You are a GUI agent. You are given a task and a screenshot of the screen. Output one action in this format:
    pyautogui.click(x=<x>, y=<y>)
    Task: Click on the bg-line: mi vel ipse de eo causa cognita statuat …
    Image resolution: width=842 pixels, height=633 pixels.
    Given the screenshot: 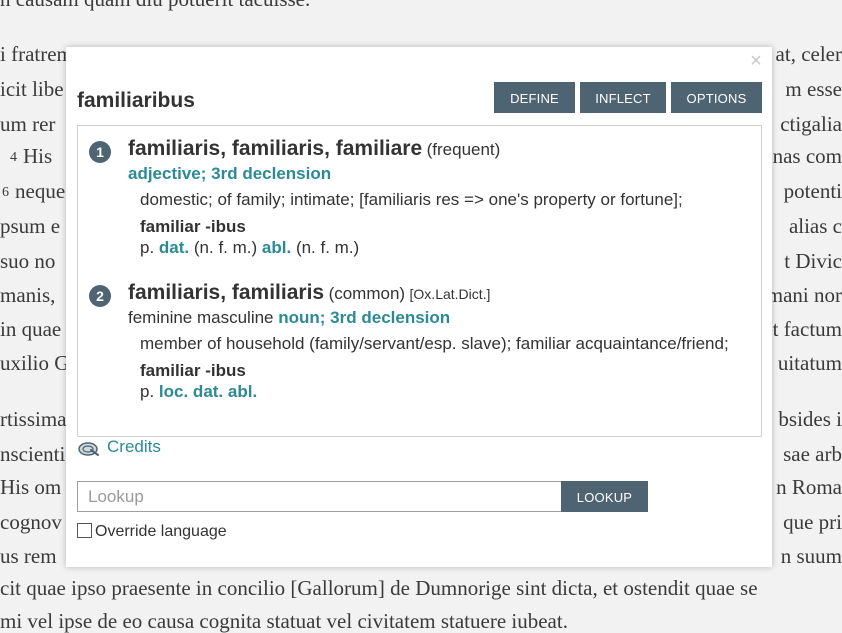 What is the action you would take?
    pyautogui.click(x=284, y=621)
    